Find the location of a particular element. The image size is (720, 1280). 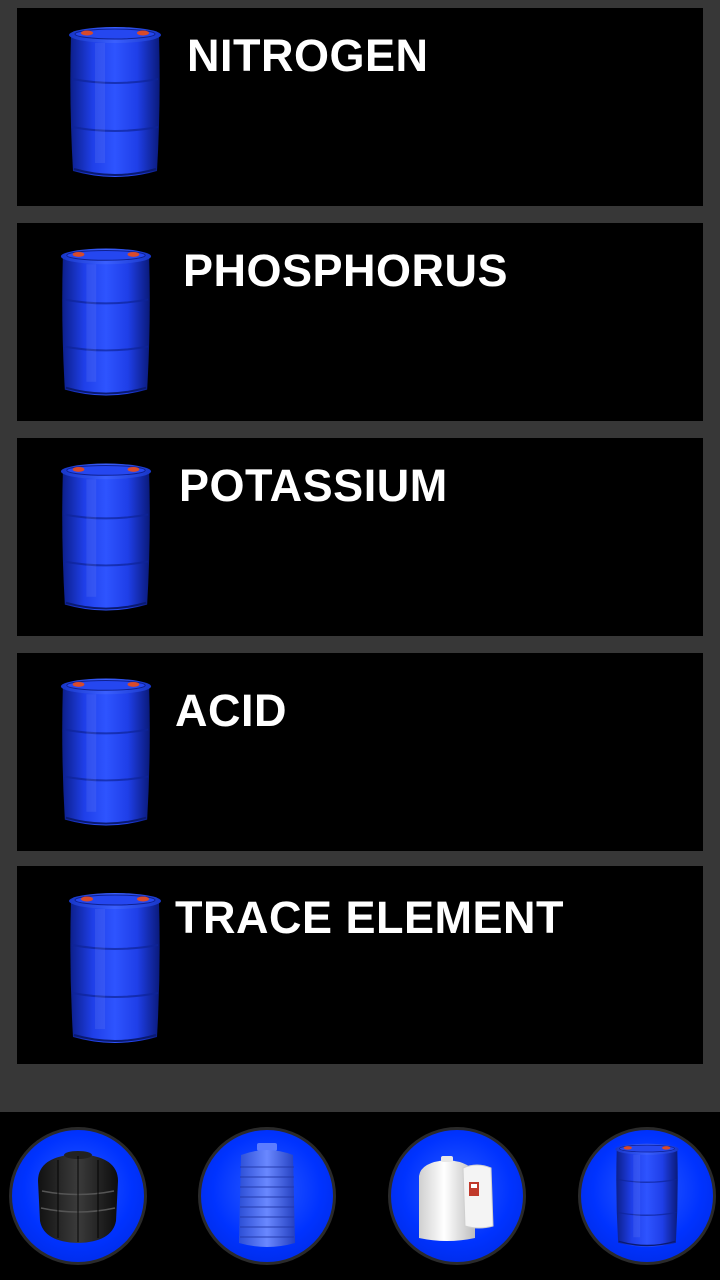

black-septic-tank-icon is located at coordinates (78, 1197).